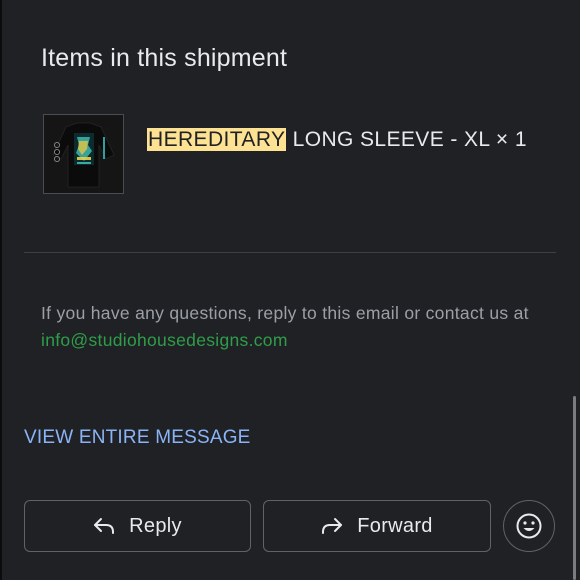  Describe the element at coordinates (164, 58) in the screenshot. I see `section-title: Items in this shipment` at that location.